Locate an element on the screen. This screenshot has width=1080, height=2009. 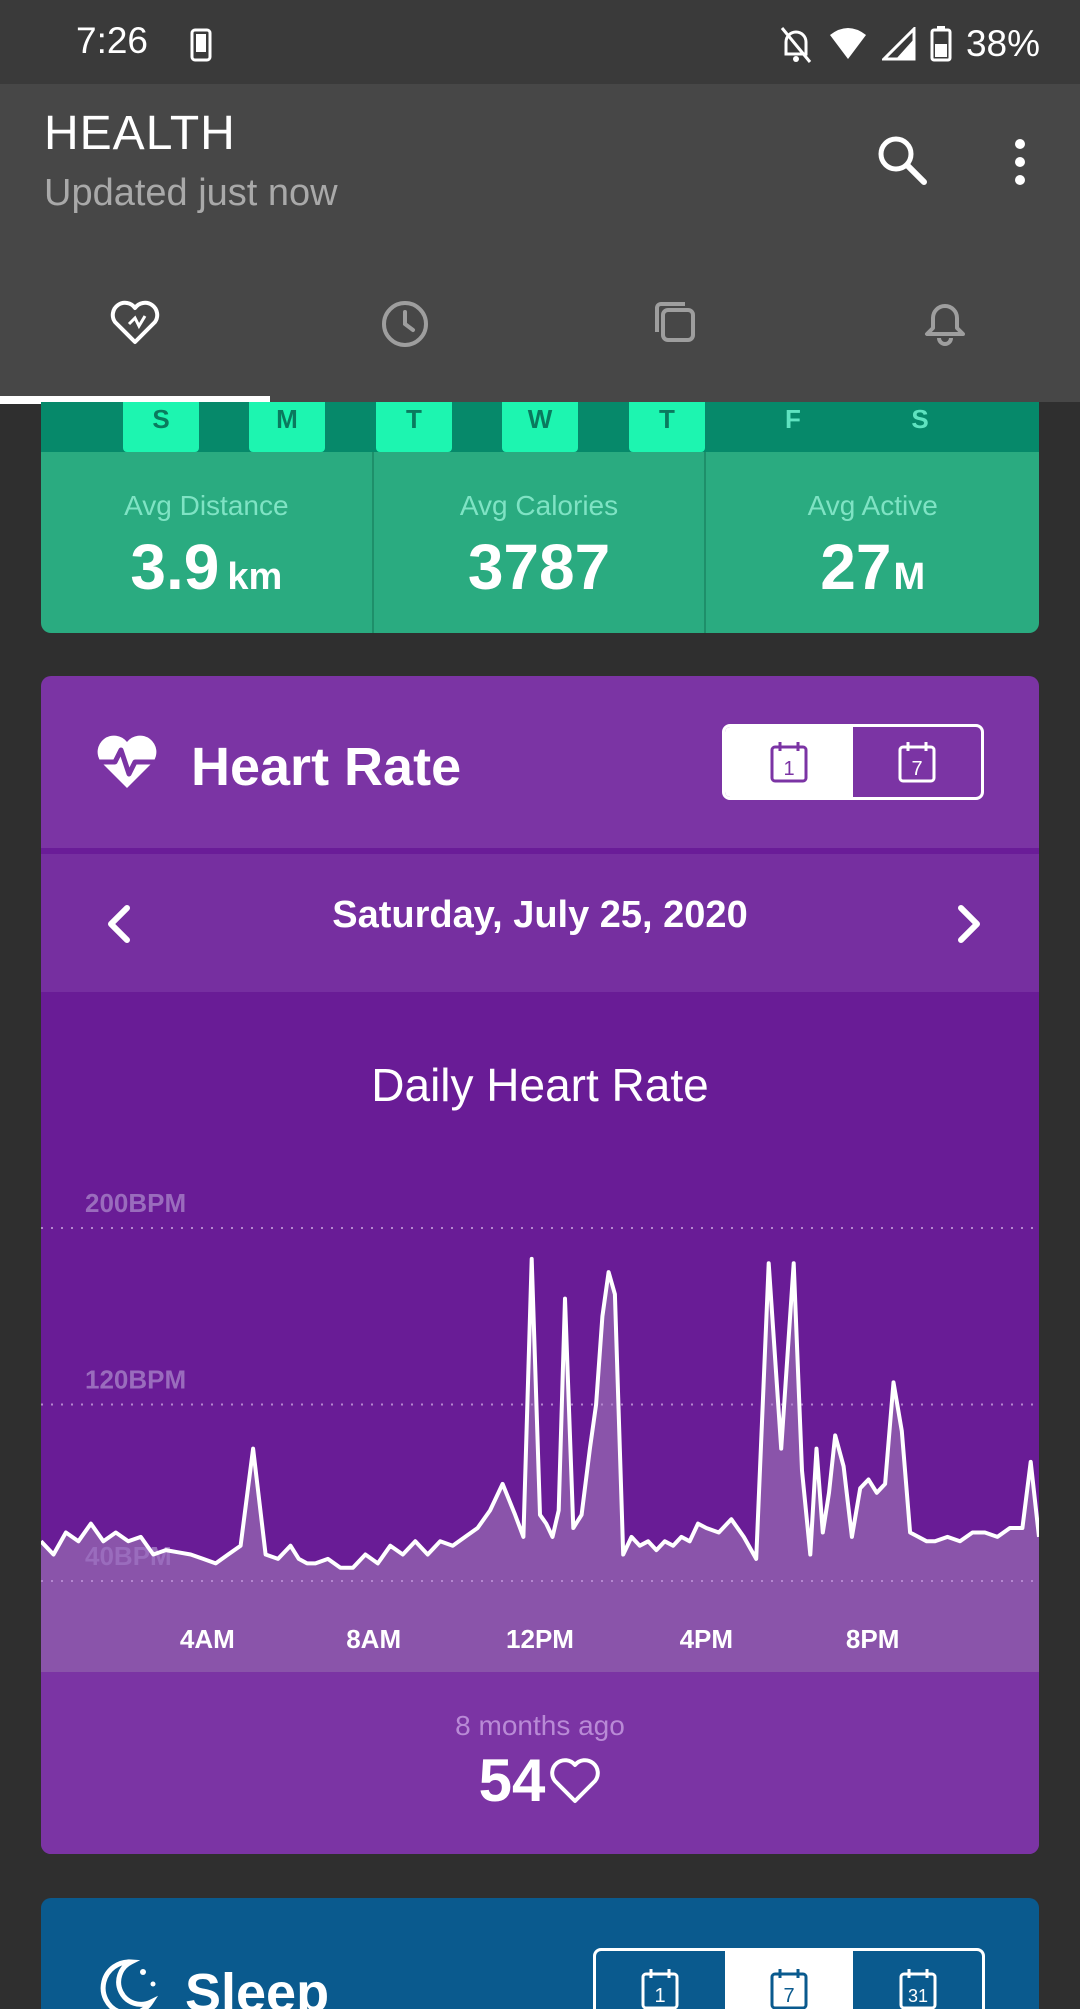
chart-title: Daily Heart Rate is located at coordinates (540, 1085).